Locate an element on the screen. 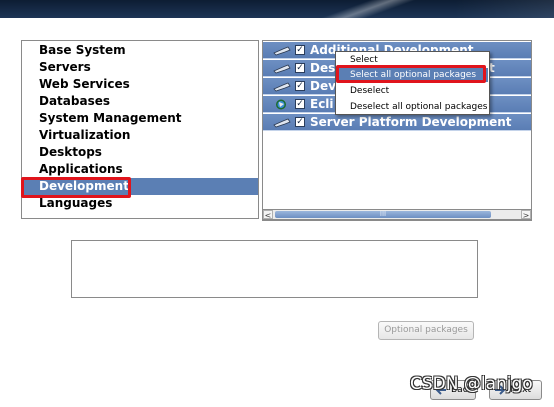 The width and height of the screenshot is (554, 407). category-item-languages: Languages is located at coordinates (140, 203).